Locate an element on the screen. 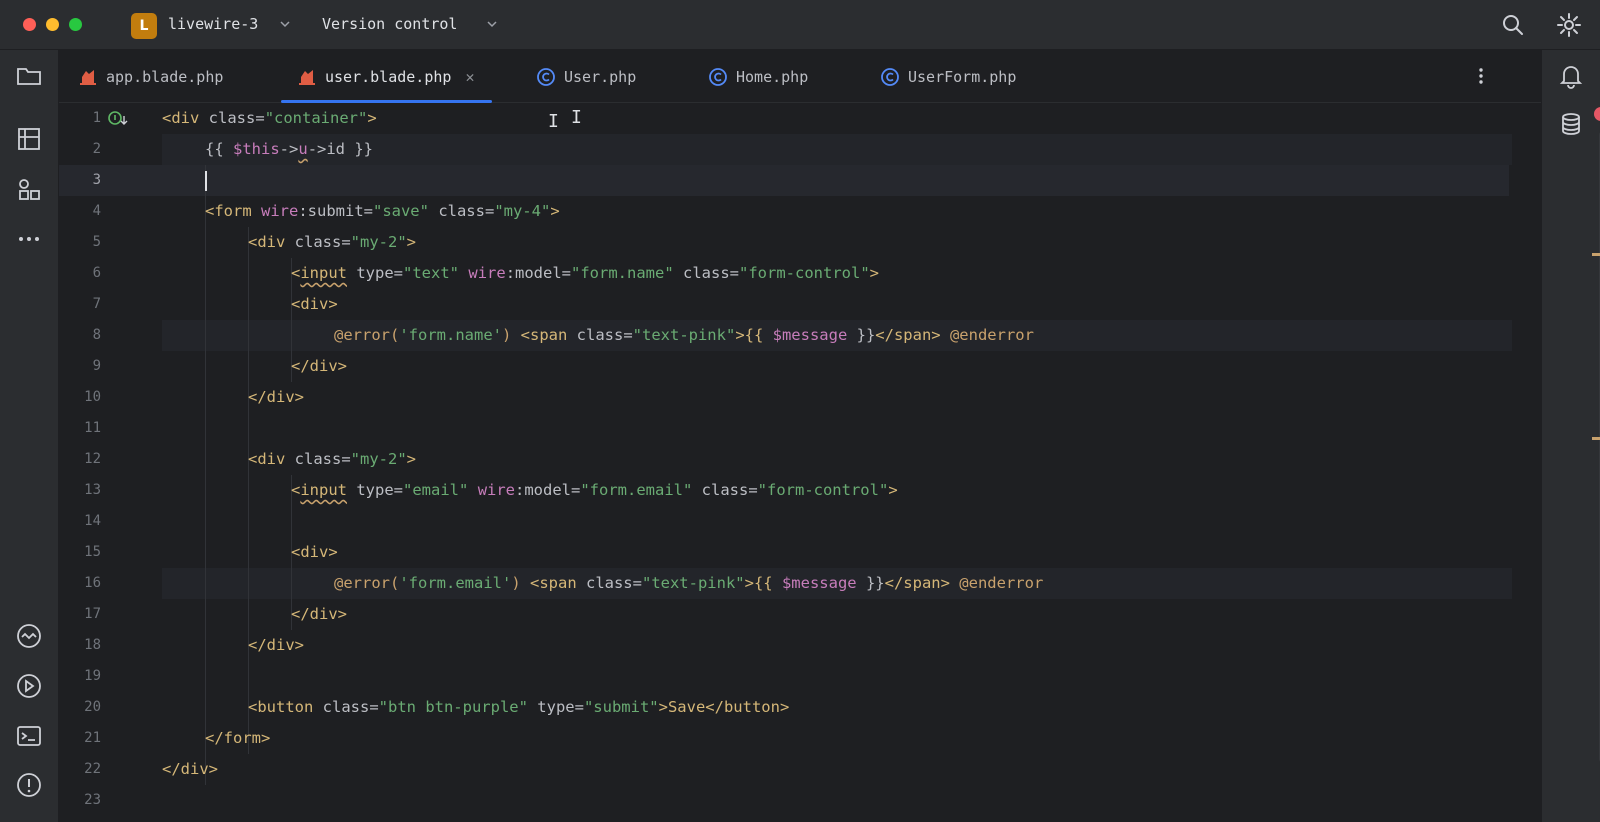 The height and width of the screenshot is (822, 1600). line-number: 6 is located at coordinates (96, 273).